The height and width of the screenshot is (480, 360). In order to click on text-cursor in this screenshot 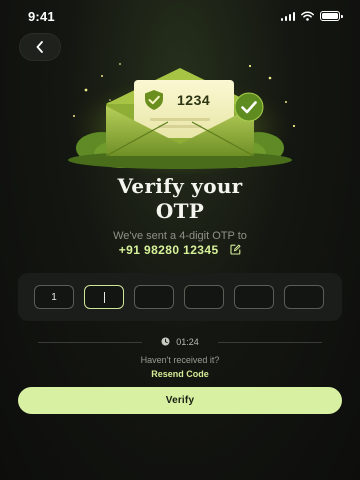, I will do `click(104, 297)`.